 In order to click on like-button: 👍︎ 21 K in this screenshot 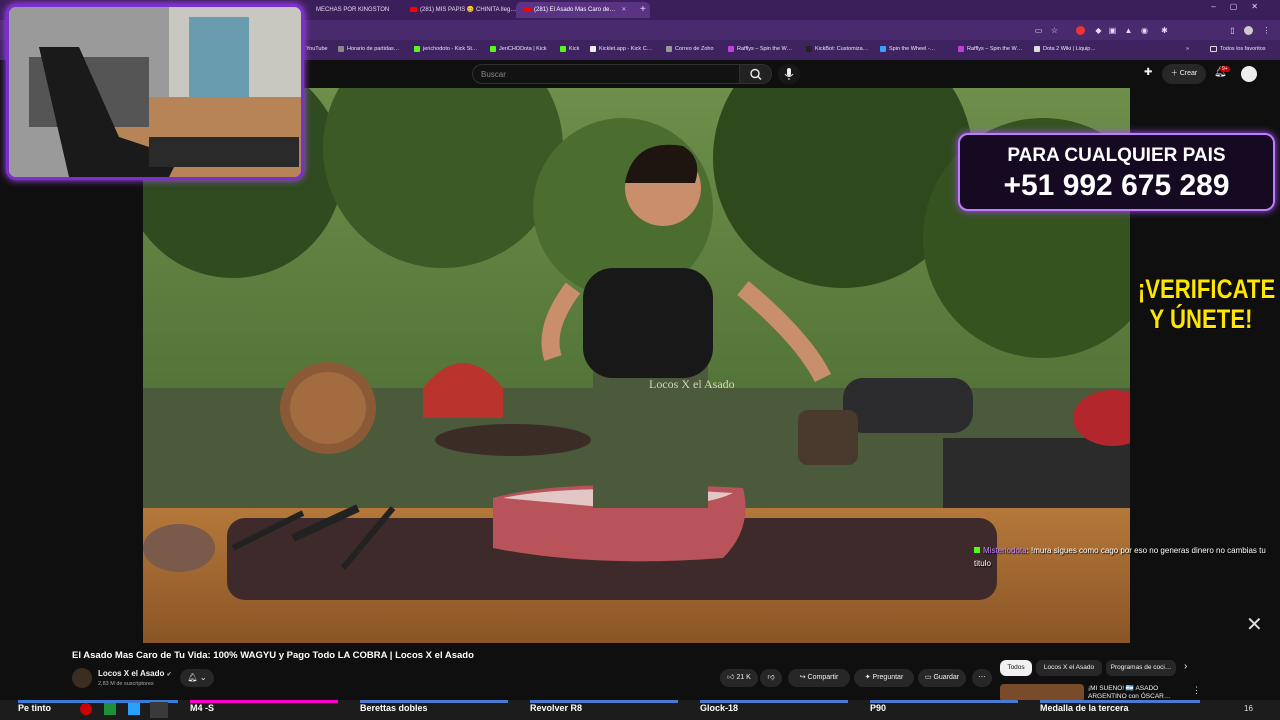, I will do `click(739, 678)`.